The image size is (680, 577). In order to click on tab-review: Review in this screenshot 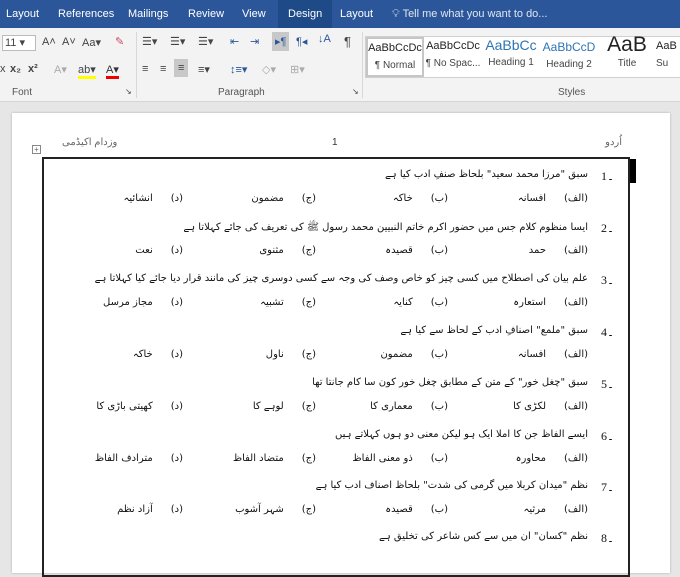, I will do `click(206, 14)`.